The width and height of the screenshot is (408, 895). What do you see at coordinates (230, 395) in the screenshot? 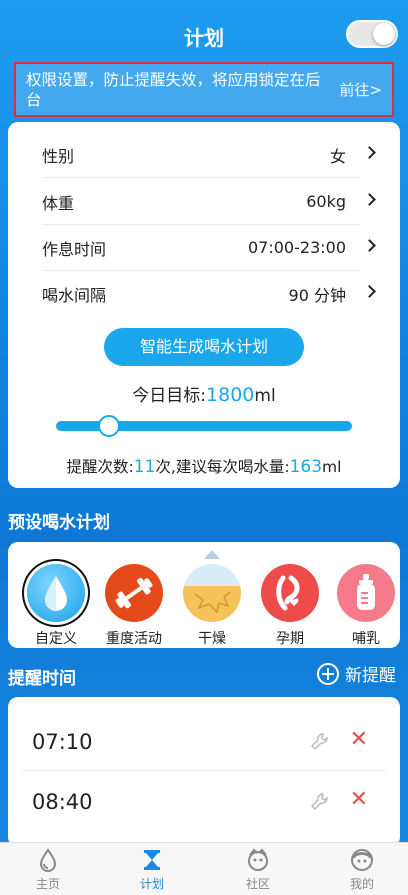
I see `goal-value: 1800` at bounding box center [230, 395].